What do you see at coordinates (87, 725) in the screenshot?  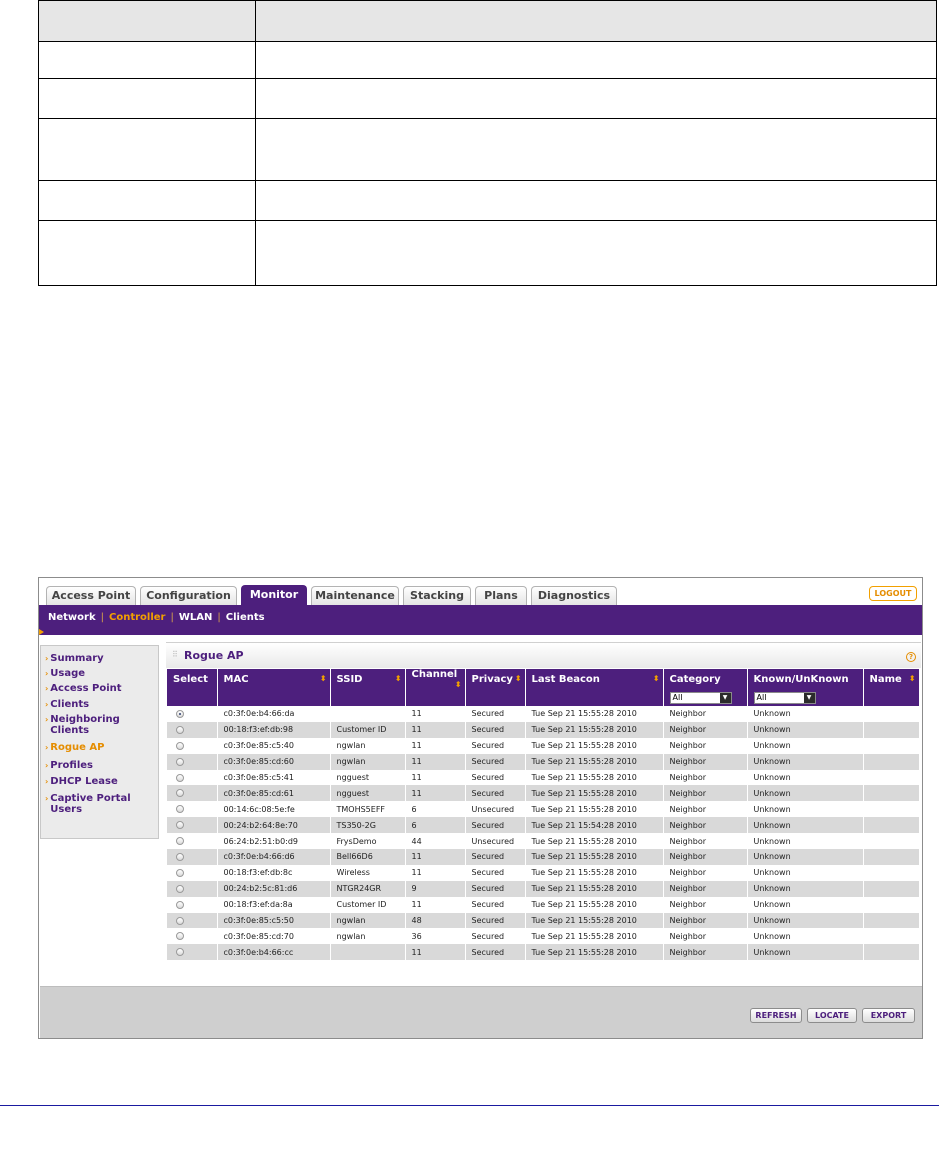 I see `sidebar-item-neighboring-clients: › Neighboring Clients` at bounding box center [87, 725].